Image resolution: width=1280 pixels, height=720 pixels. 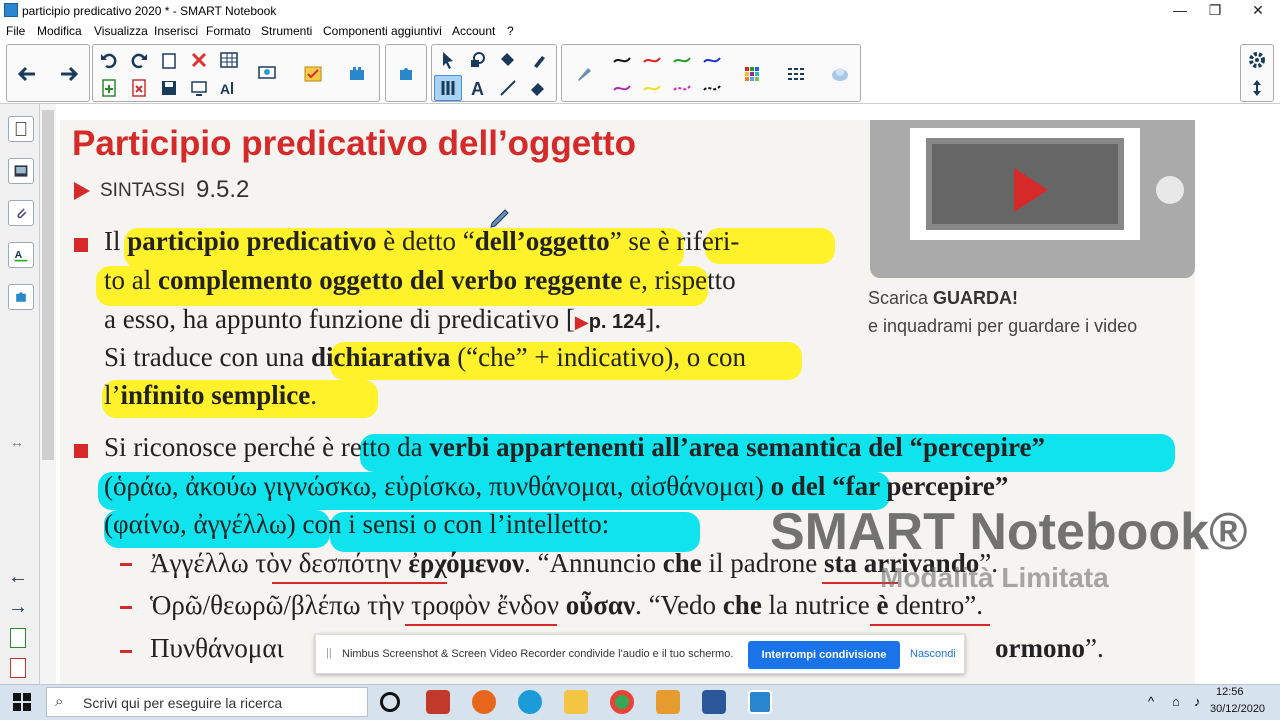 I want to click on video-frame, so click(x=1025, y=184).